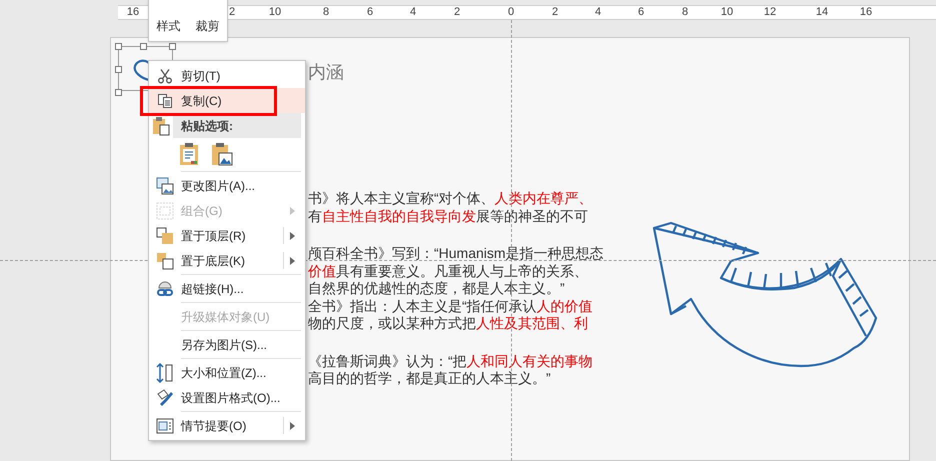 The width and height of the screenshot is (936, 461). I want to click on copy-icon, so click(165, 100).